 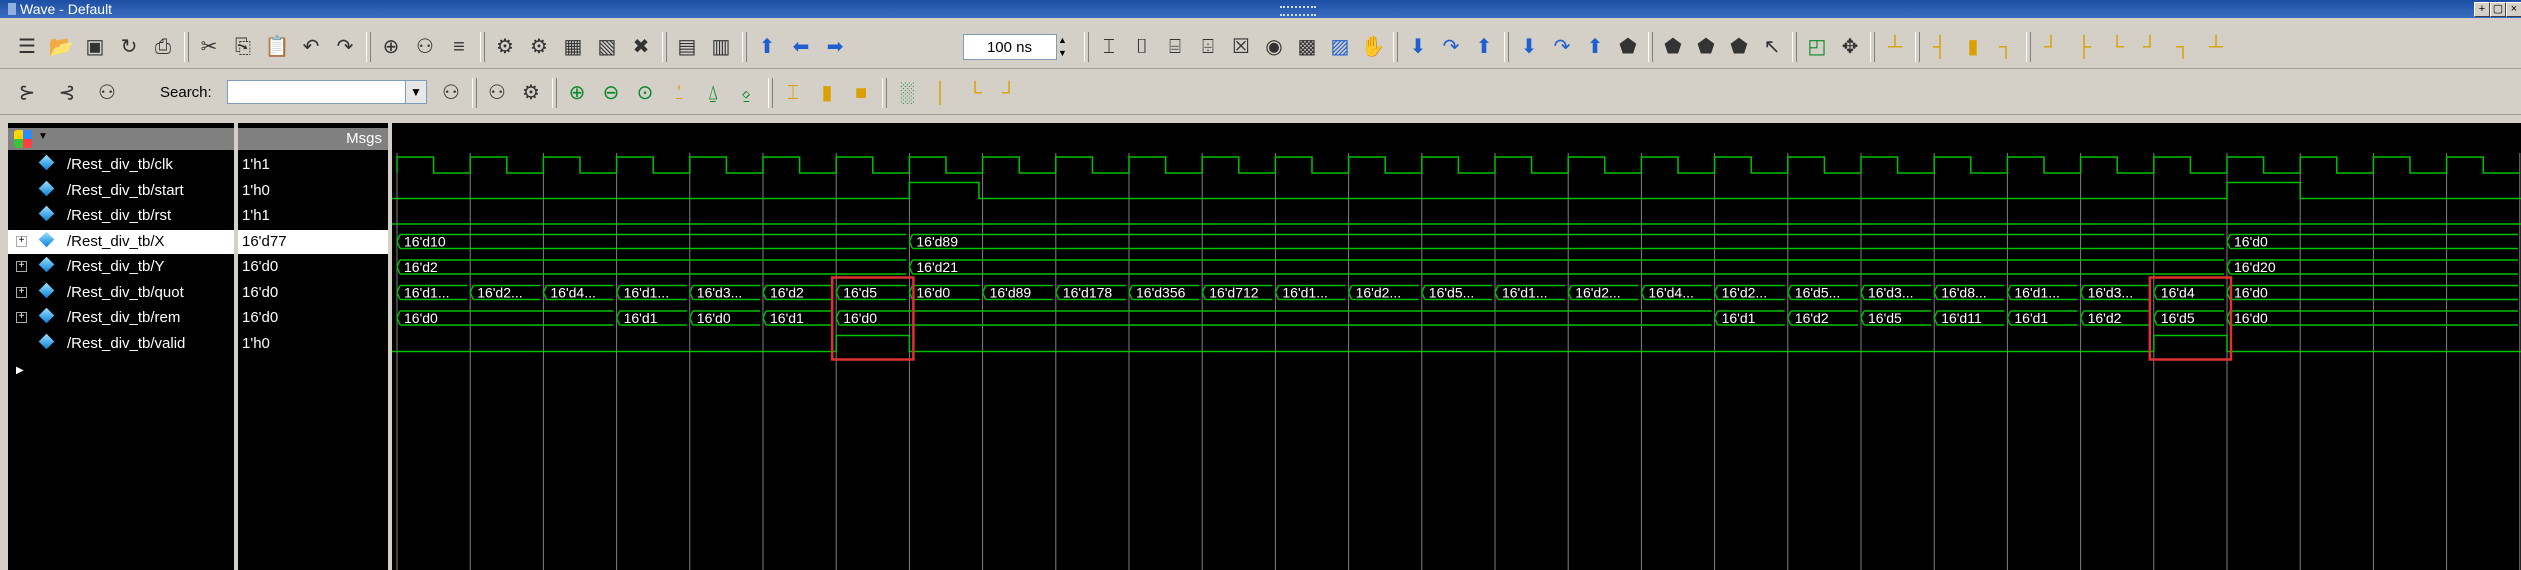 What do you see at coordinates (767, 47) in the screenshot?
I see `up-arrow-icon: ⬆` at bounding box center [767, 47].